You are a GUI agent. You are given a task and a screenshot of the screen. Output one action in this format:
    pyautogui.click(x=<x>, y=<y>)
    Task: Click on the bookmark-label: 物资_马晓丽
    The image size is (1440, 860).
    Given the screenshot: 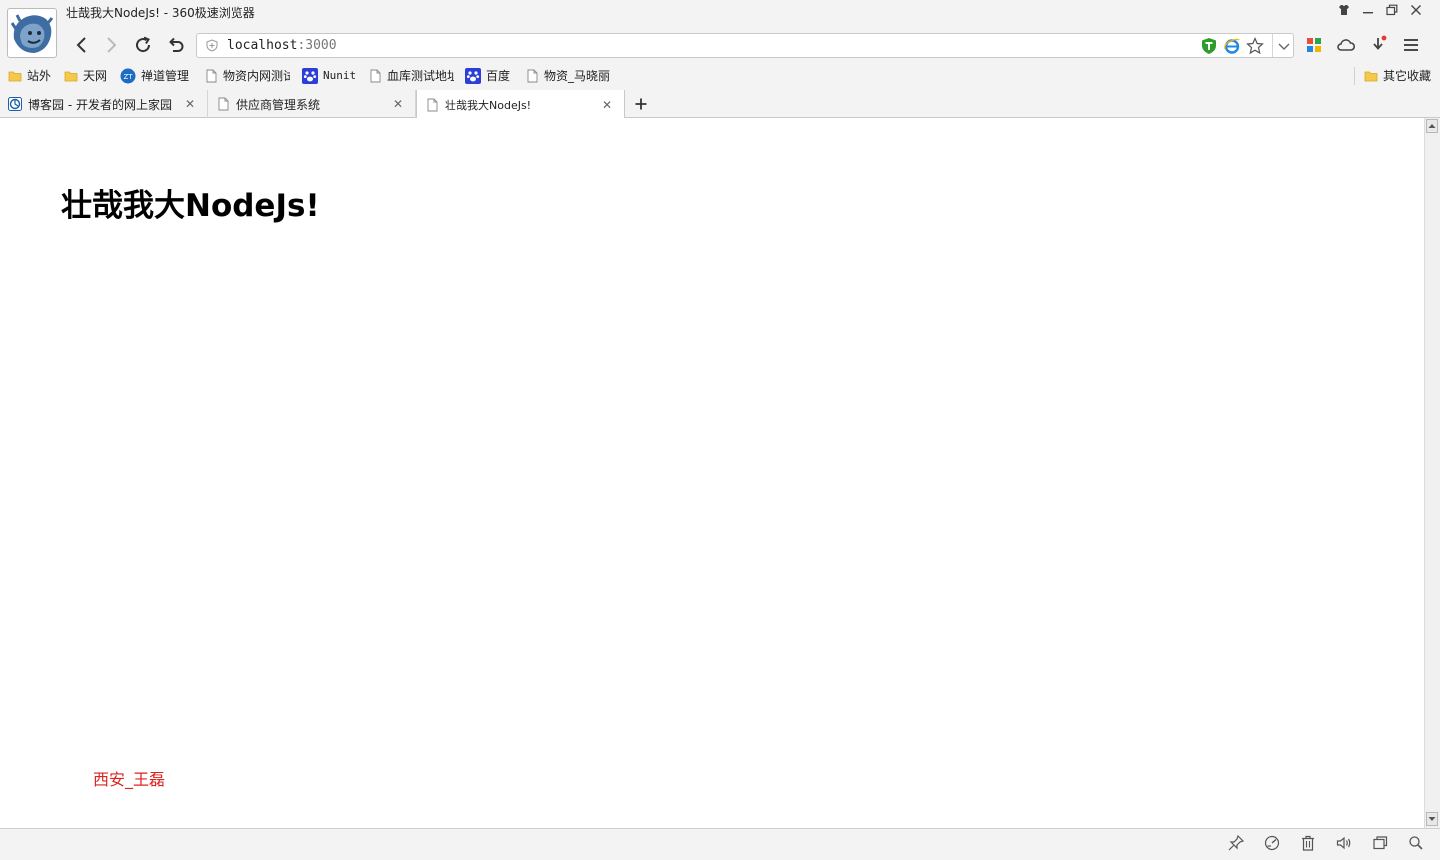 What is the action you would take?
    pyautogui.click(x=577, y=76)
    